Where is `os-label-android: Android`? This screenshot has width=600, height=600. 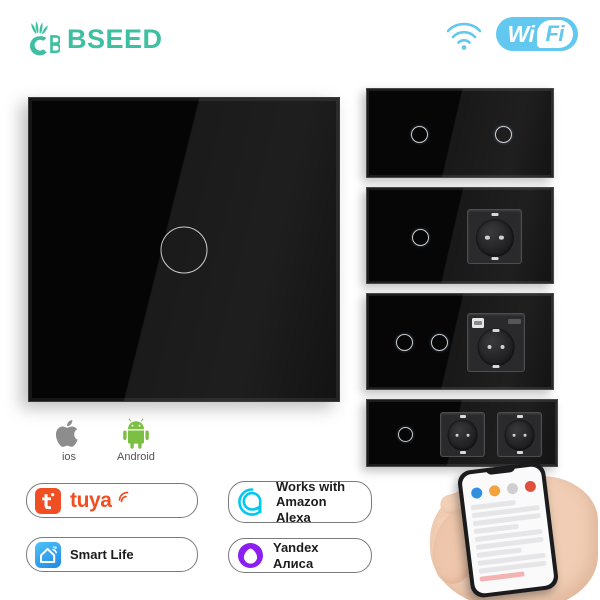
os-label-android: Android is located at coordinates (136, 457).